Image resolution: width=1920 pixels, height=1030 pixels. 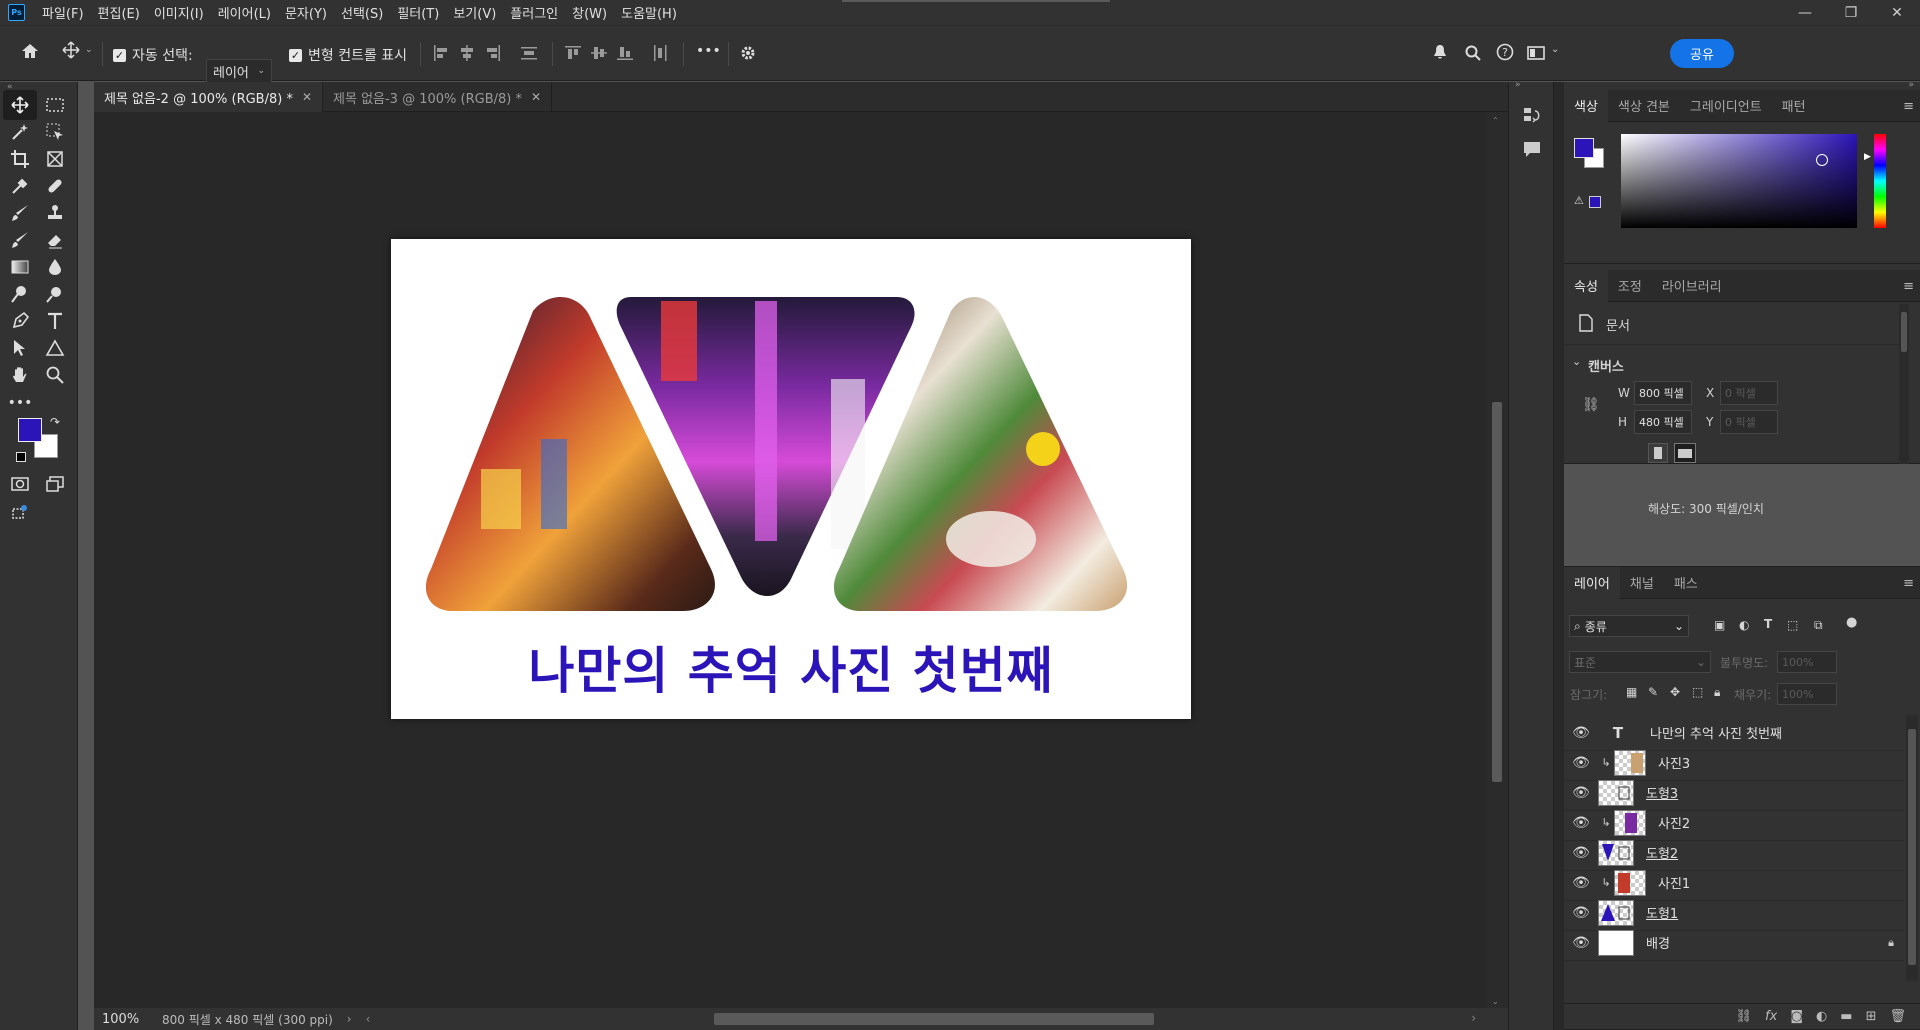 I want to click on marquee-tool, so click(x=55, y=105).